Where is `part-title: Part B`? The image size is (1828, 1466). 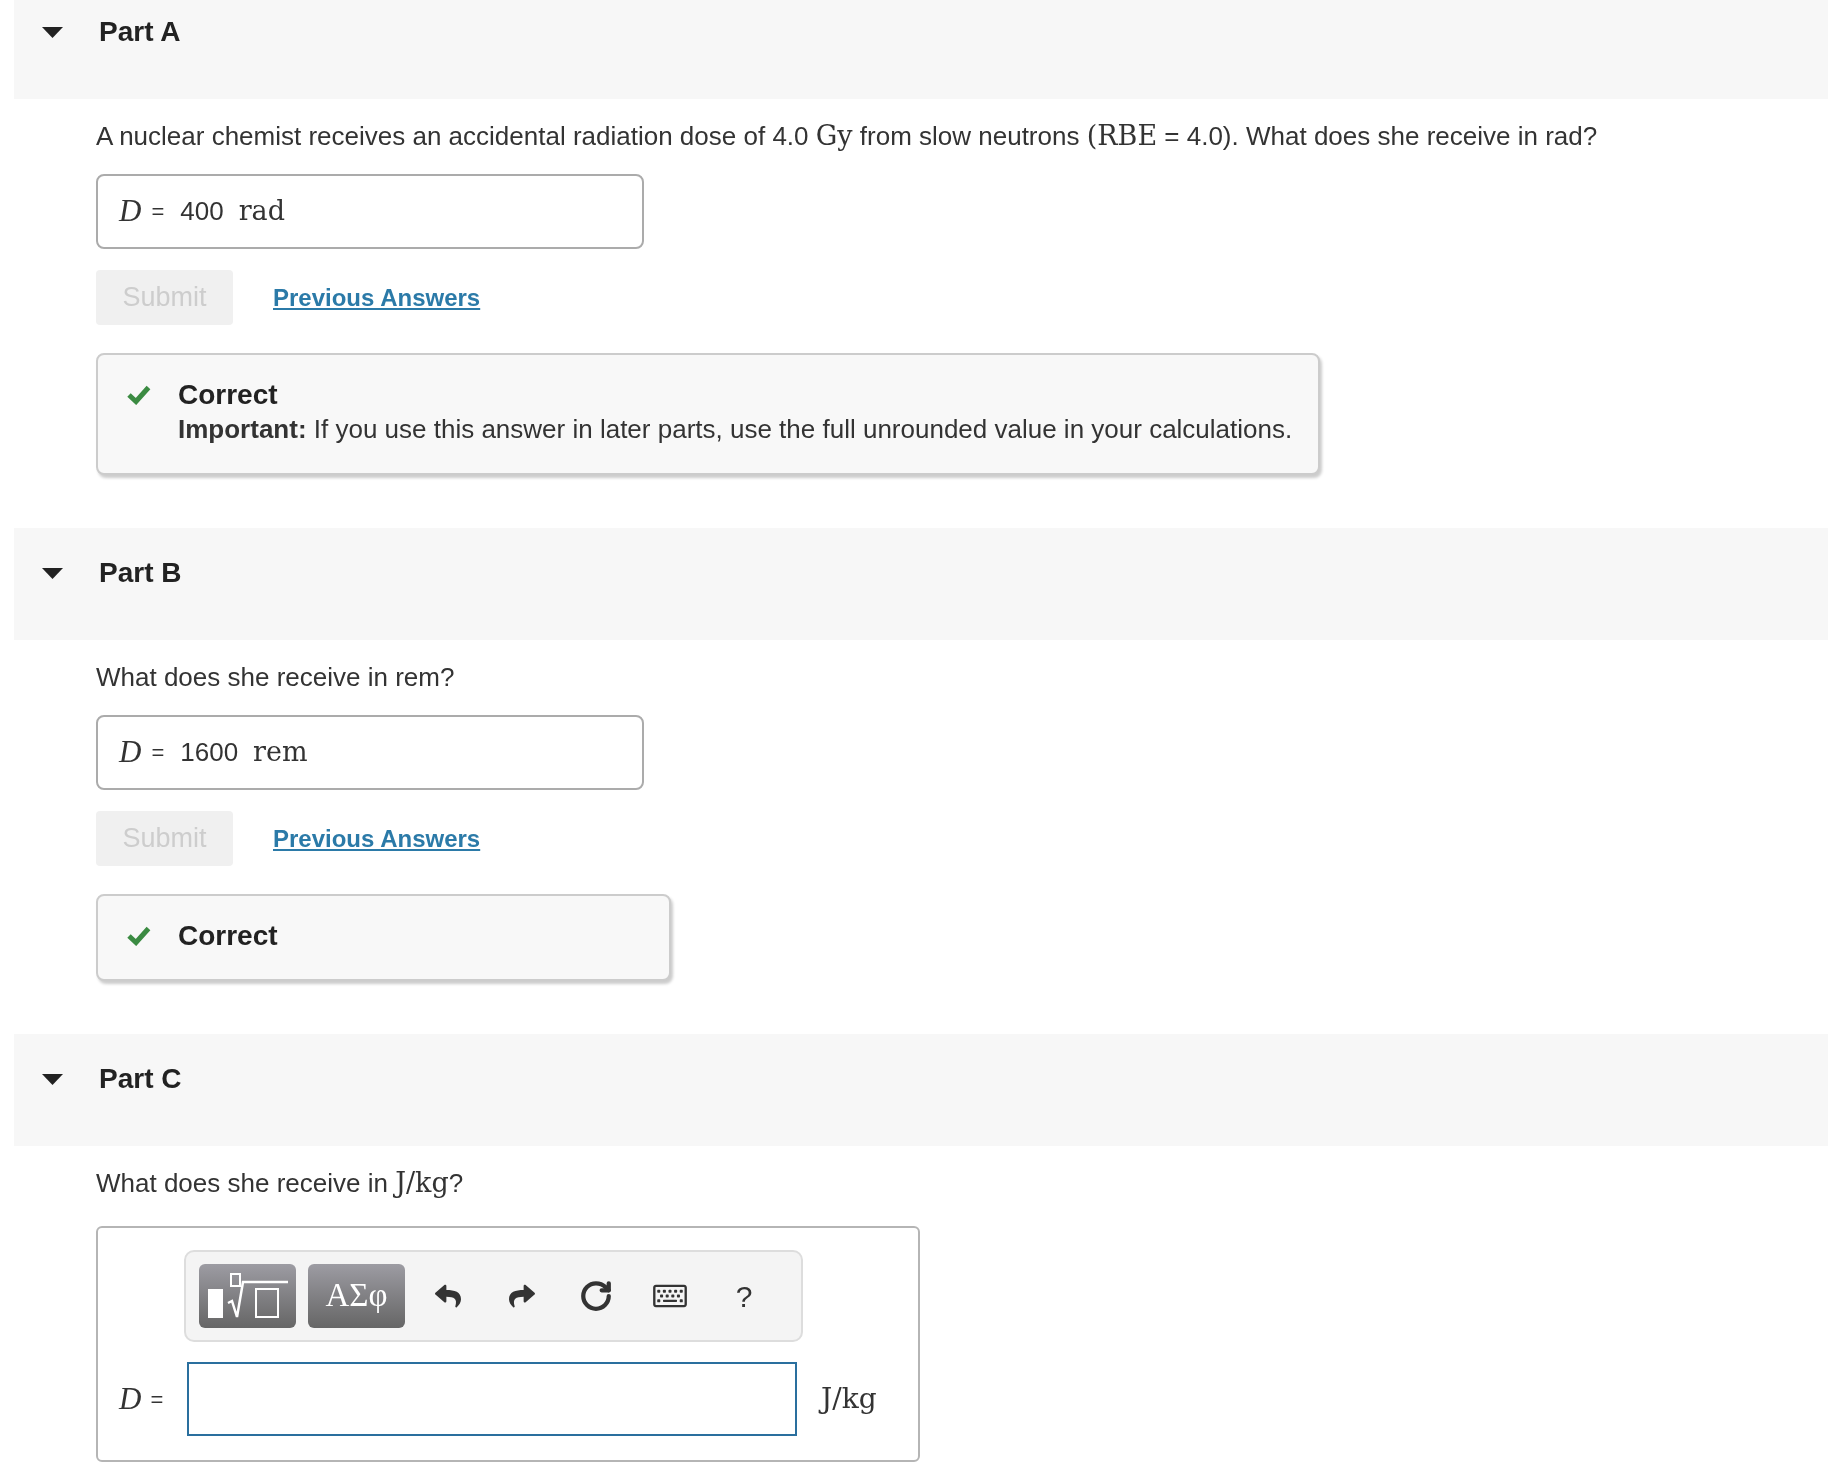 part-title: Part B is located at coordinates (140, 573).